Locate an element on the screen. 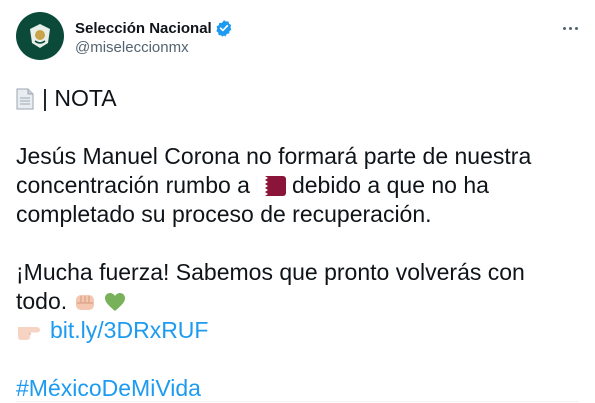  tweet-text-segment: concentración rumbo a is located at coordinates (133, 185).